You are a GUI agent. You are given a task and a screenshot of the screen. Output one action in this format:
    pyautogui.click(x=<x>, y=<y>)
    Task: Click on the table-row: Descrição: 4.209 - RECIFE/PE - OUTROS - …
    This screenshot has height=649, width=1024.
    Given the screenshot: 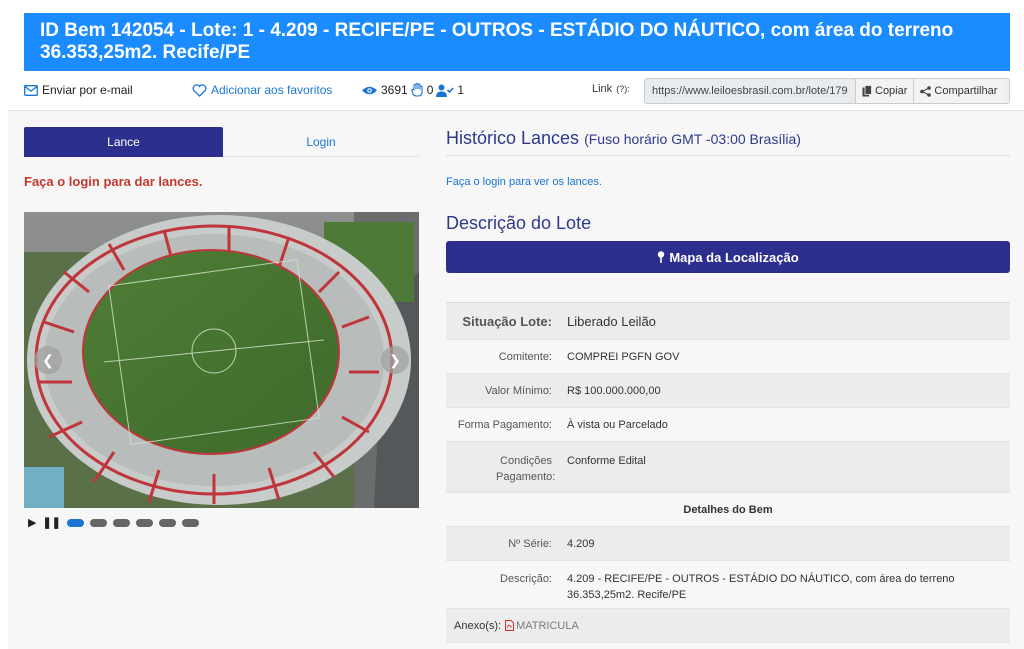 What is the action you would take?
    pyautogui.click(x=728, y=585)
    